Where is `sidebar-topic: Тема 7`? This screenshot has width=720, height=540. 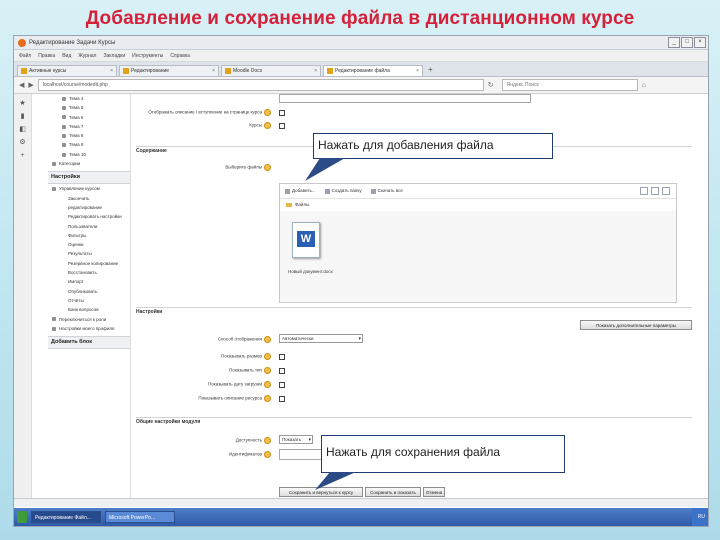 sidebar-topic: Тема 7 is located at coordinates (89, 126).